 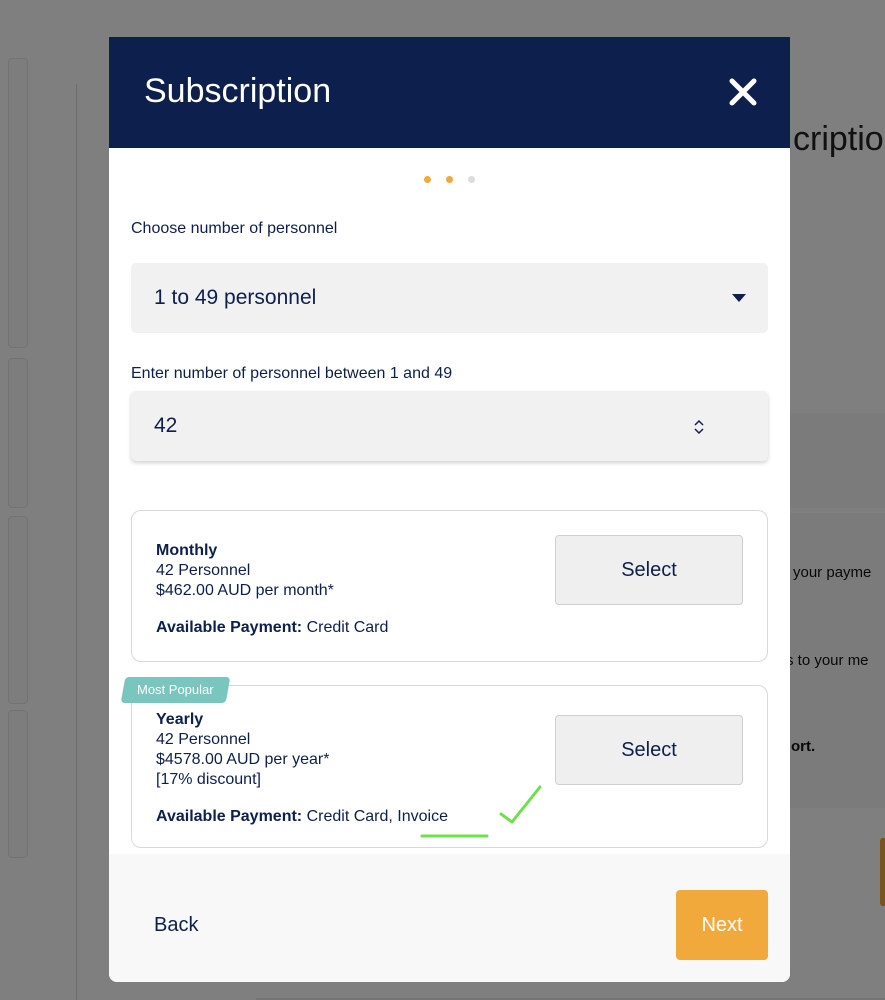 I want to click on close-button, so click(x=743, y=92).